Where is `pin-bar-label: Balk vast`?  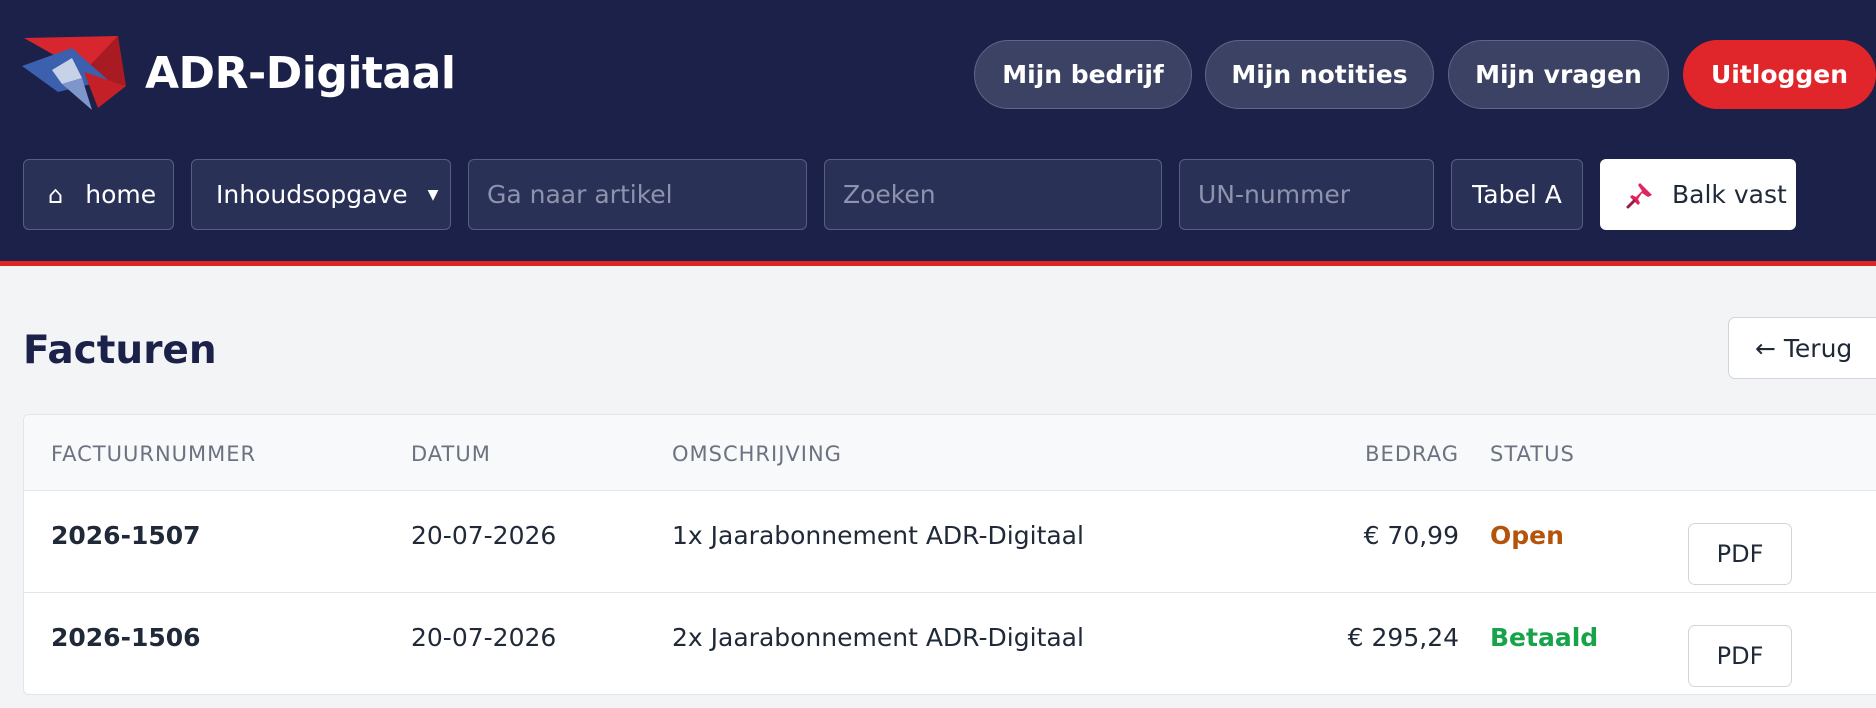
pin-bar-label: Balk vast is located at coordinates (1729, 194).